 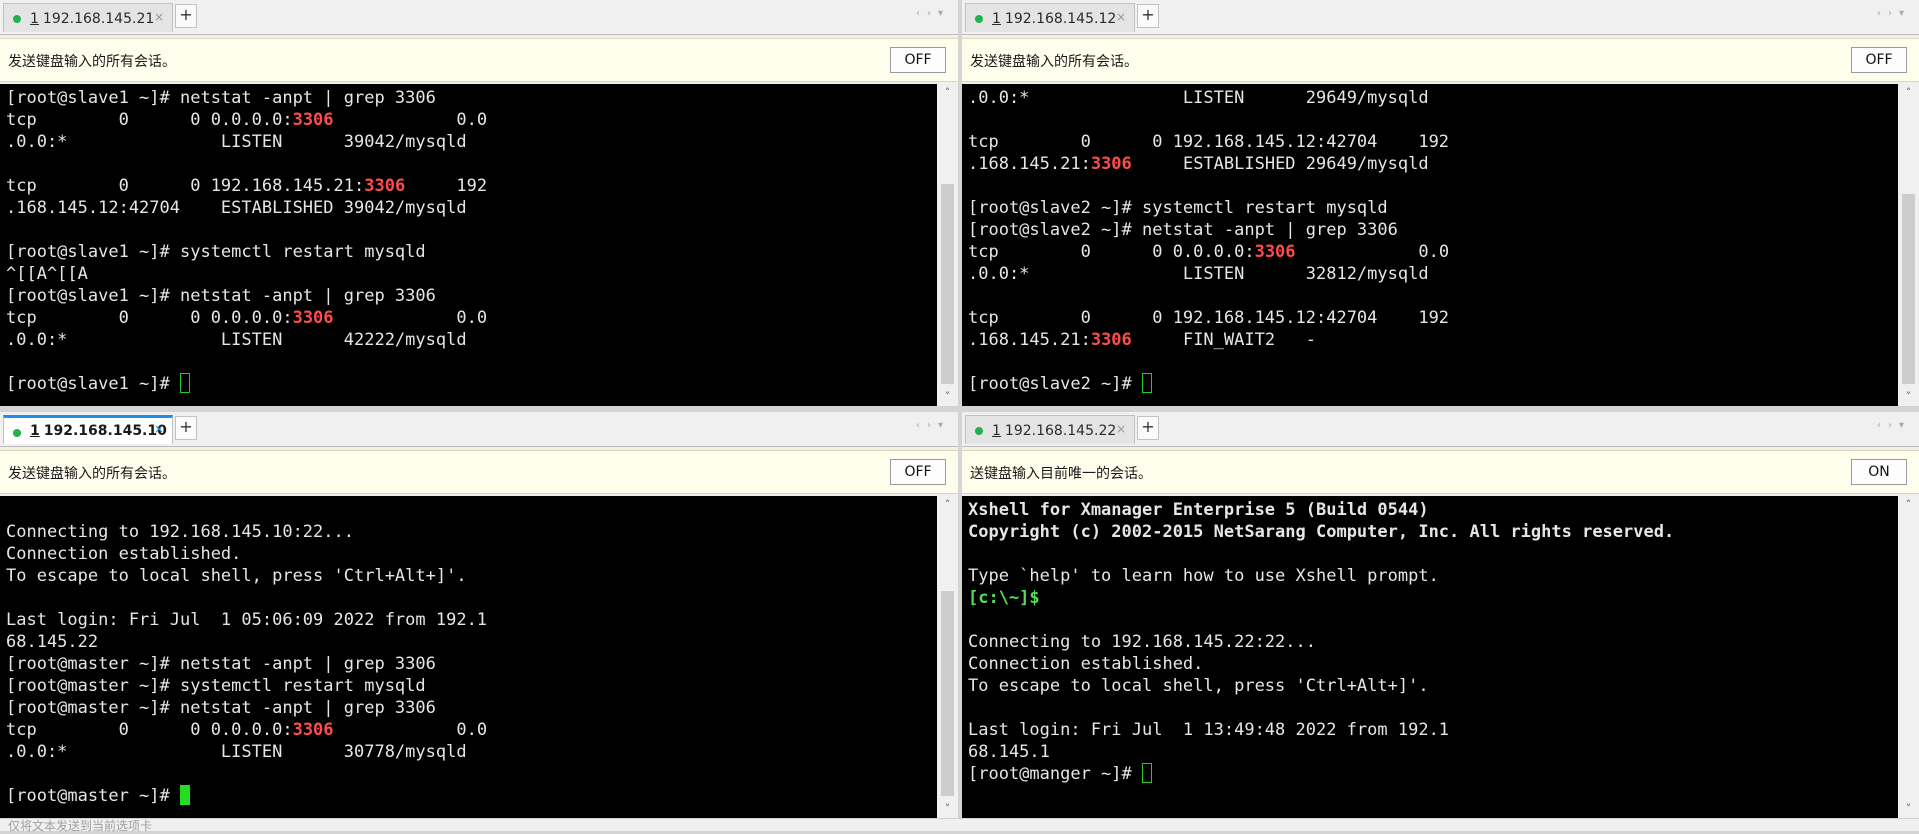 I want to click on session-tab-label: 1 192.168.145.12, so click(x=1054, y=19).